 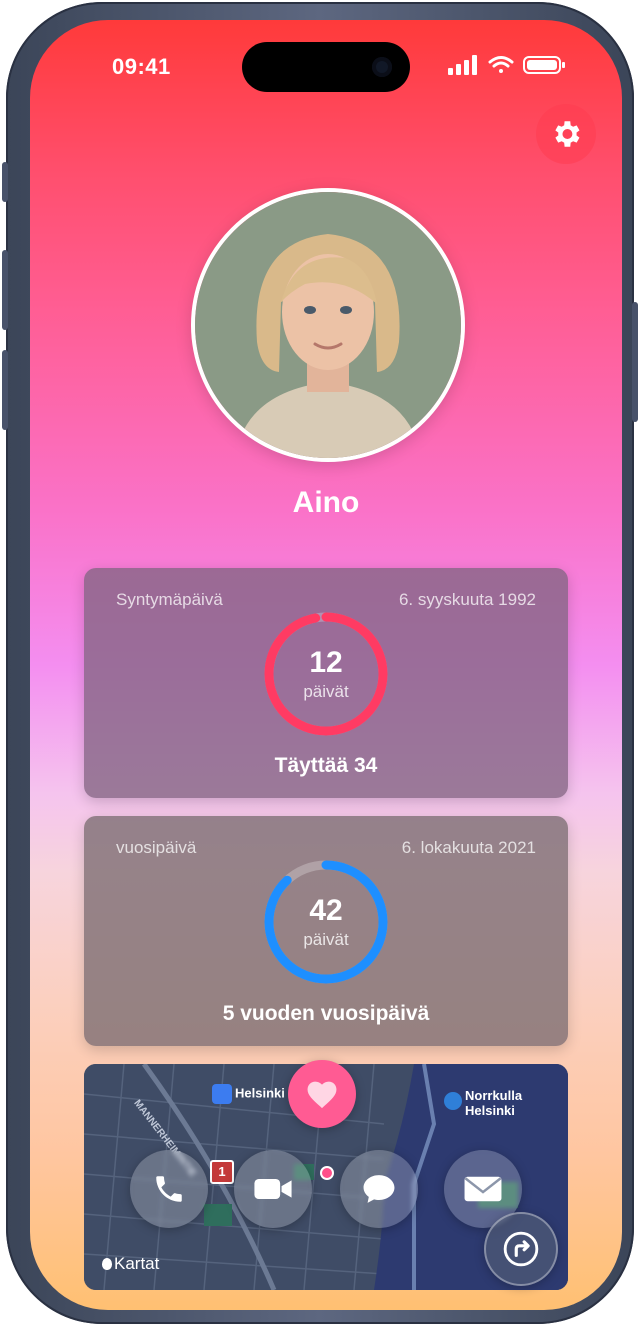 I want to click on message-button, so click(x=379, y=1189).